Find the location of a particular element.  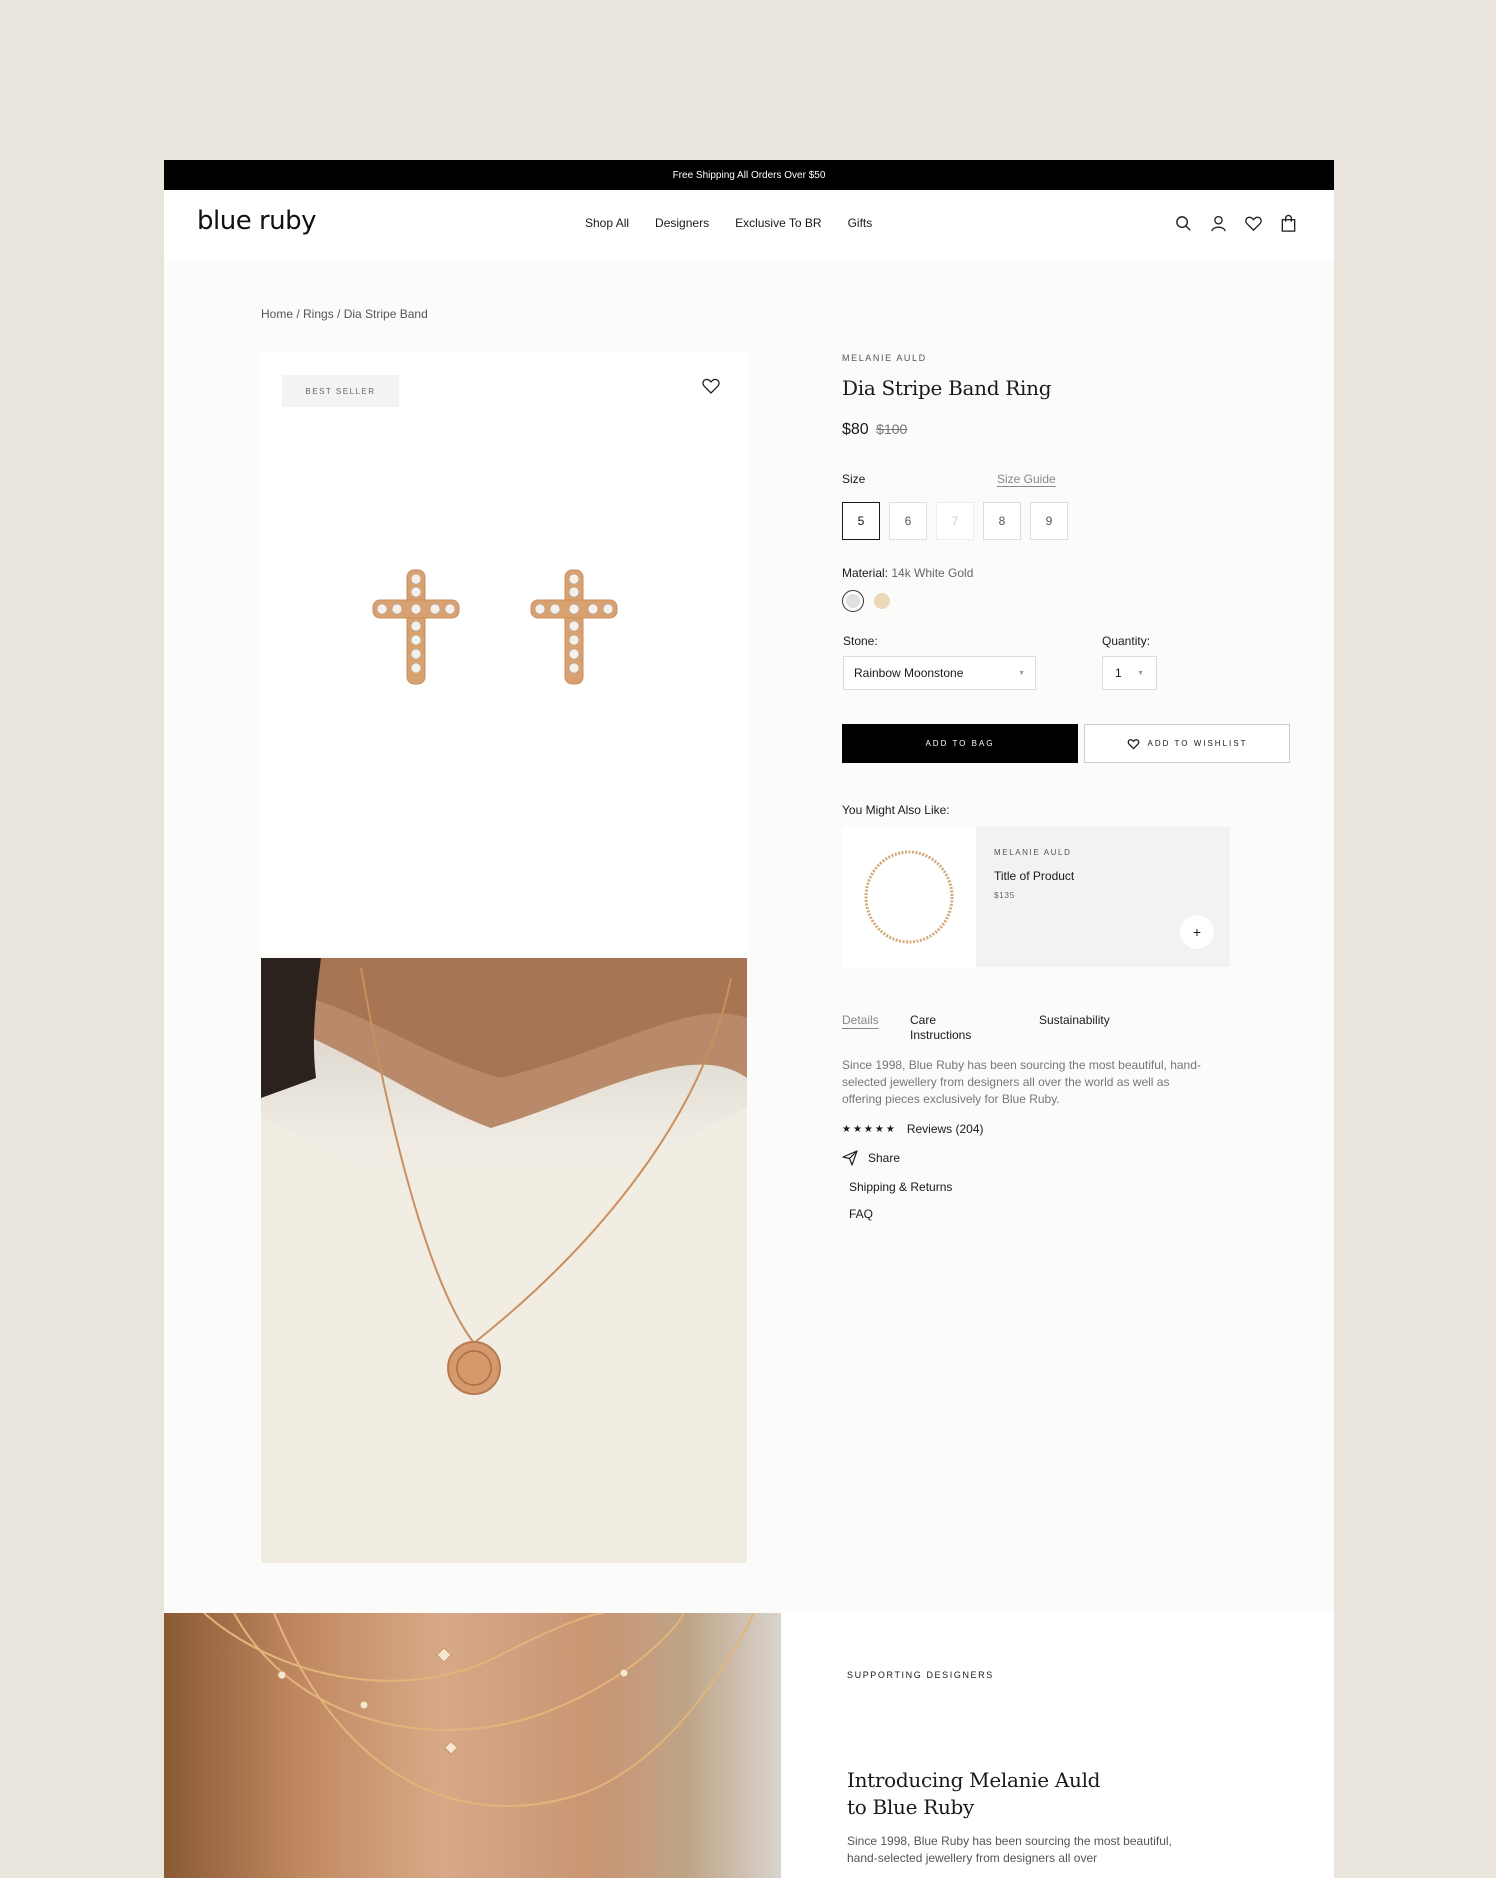

nav-gifts: Gifts is located at coordinates (860, 223).